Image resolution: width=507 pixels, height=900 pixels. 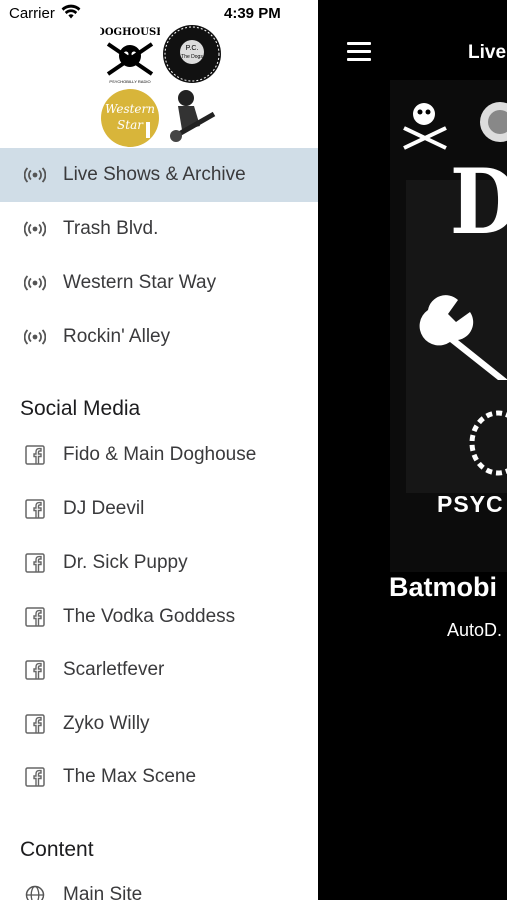 What do you see at coordinates (130, 55) in the screenshot?
I see `doghouse-logo: DOGHOUSE PSYCHOBILLY RADIO` at bounding box center [130, 55].